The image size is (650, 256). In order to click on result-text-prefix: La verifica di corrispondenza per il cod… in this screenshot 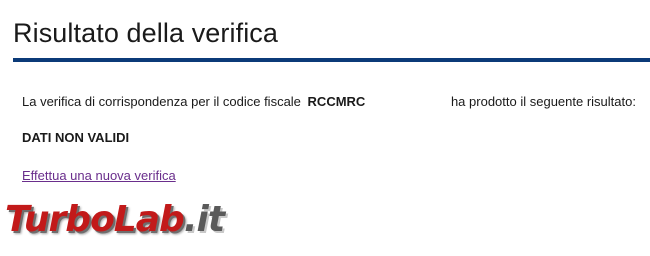, I will do `click(161, 101)`.